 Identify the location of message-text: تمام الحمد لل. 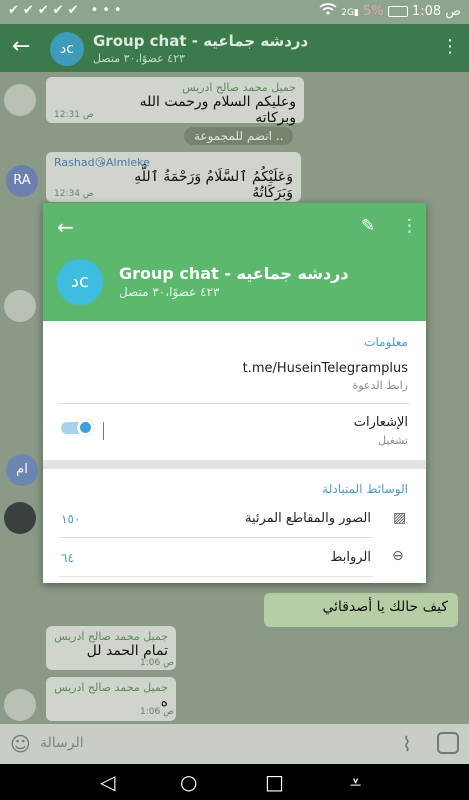
(127, 651).